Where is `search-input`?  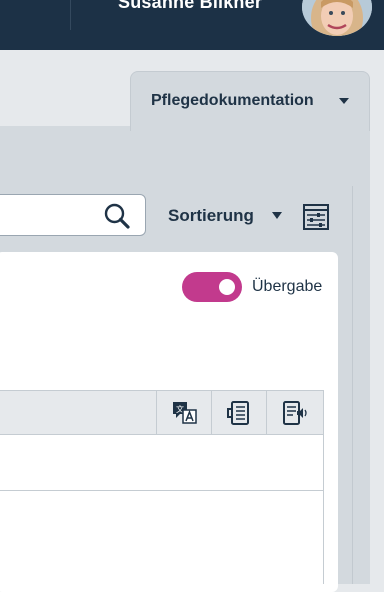 search-input is located at coordinates (51, 215).